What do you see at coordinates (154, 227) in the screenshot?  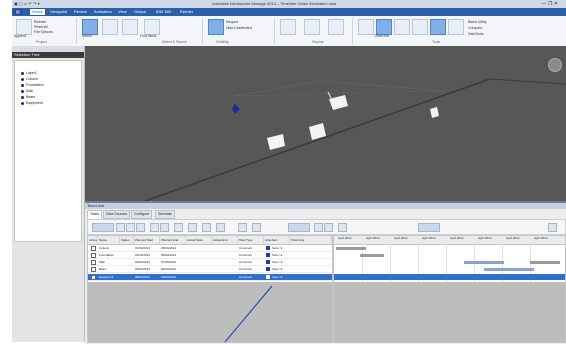 I see `attach-icon` at bounding box center [154, 227].